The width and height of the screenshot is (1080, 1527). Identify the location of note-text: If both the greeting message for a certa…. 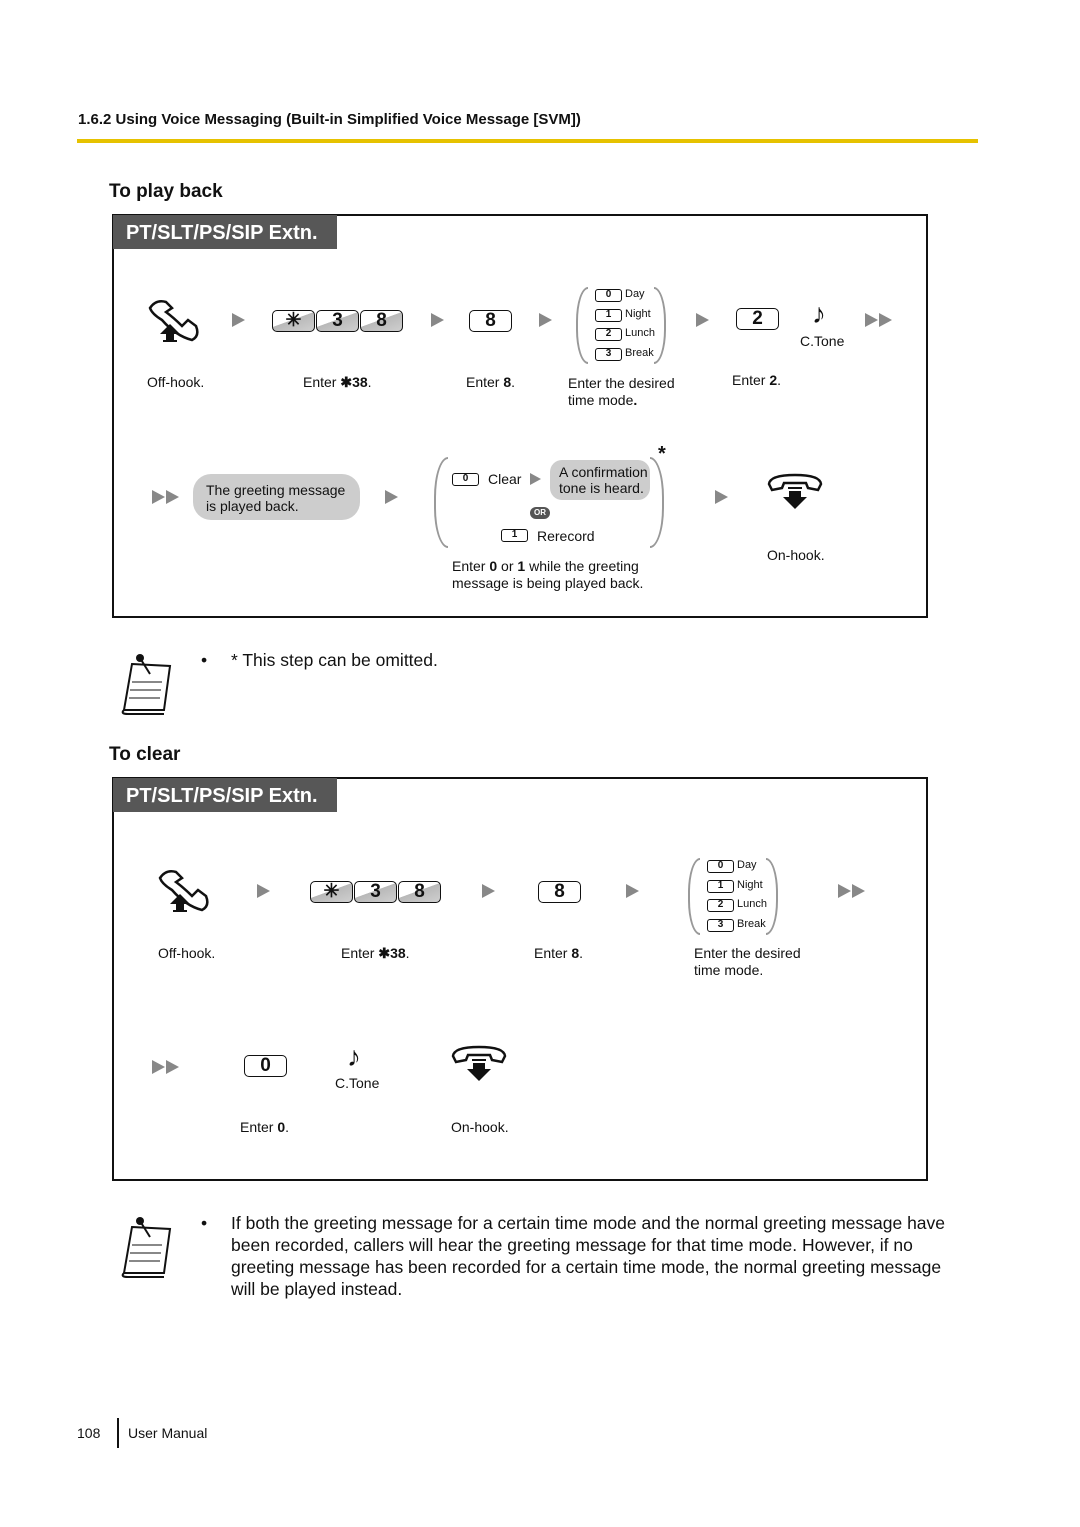
(588, 1256).